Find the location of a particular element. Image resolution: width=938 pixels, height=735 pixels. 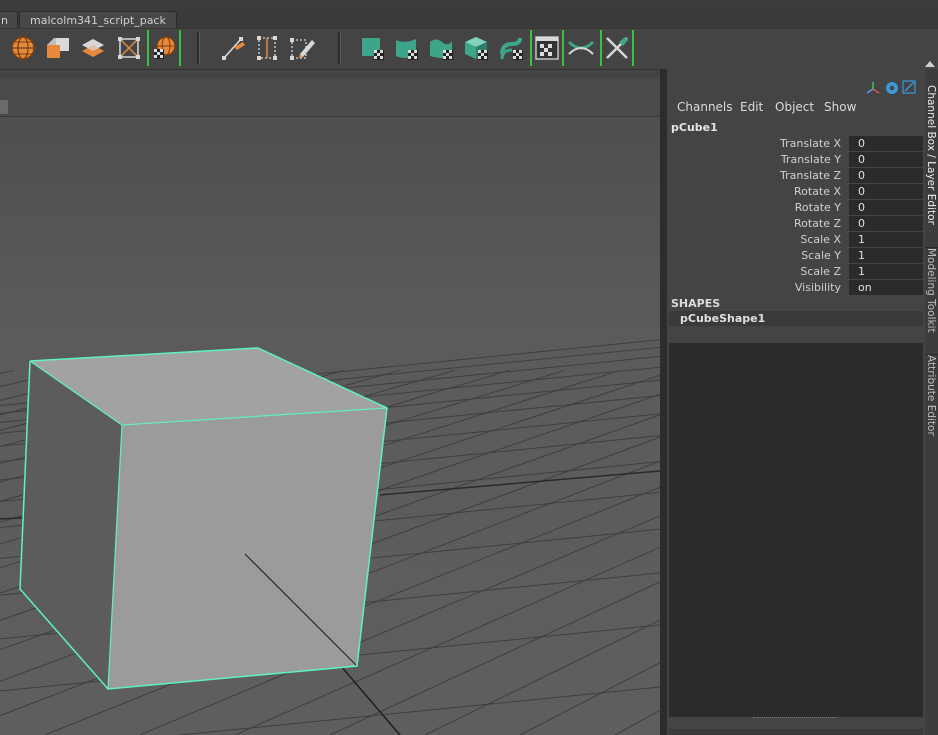

pen-frame-icon is located at coordinates (302, 49).